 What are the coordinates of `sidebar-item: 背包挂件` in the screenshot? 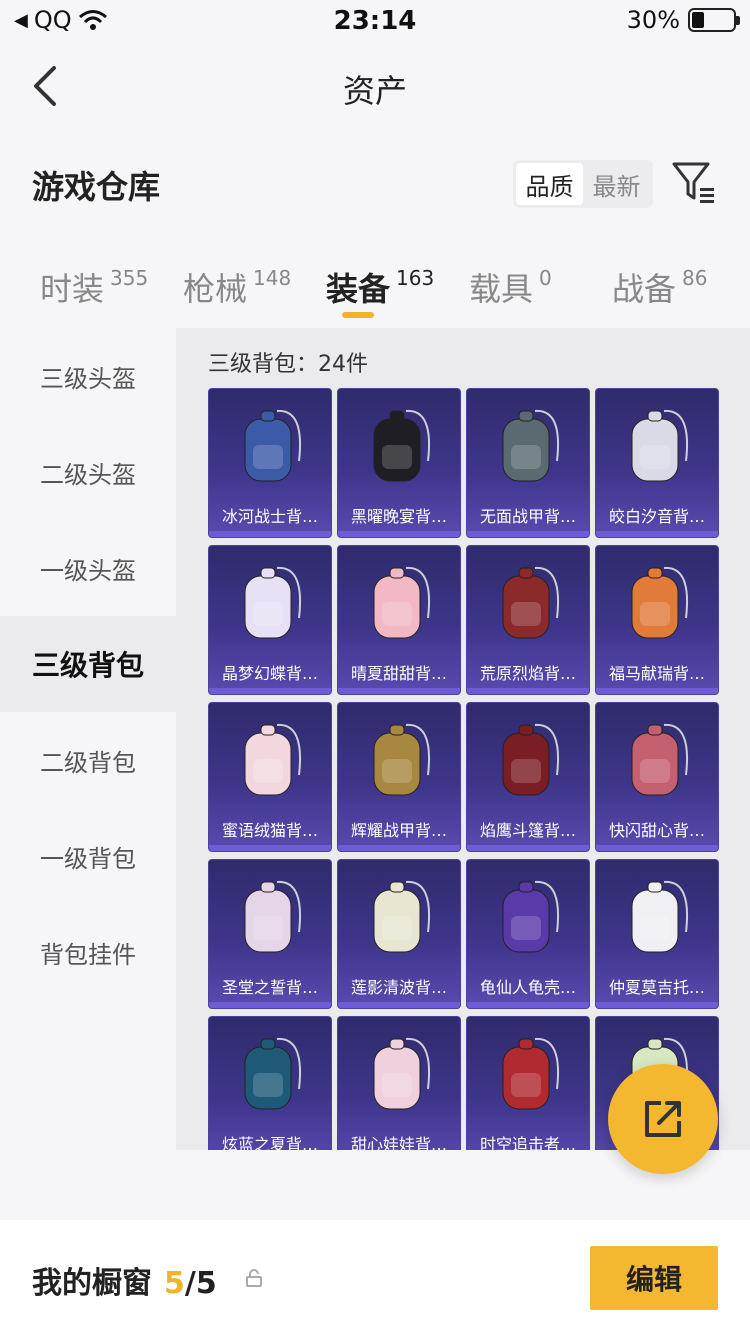 It's located at (88, 952).